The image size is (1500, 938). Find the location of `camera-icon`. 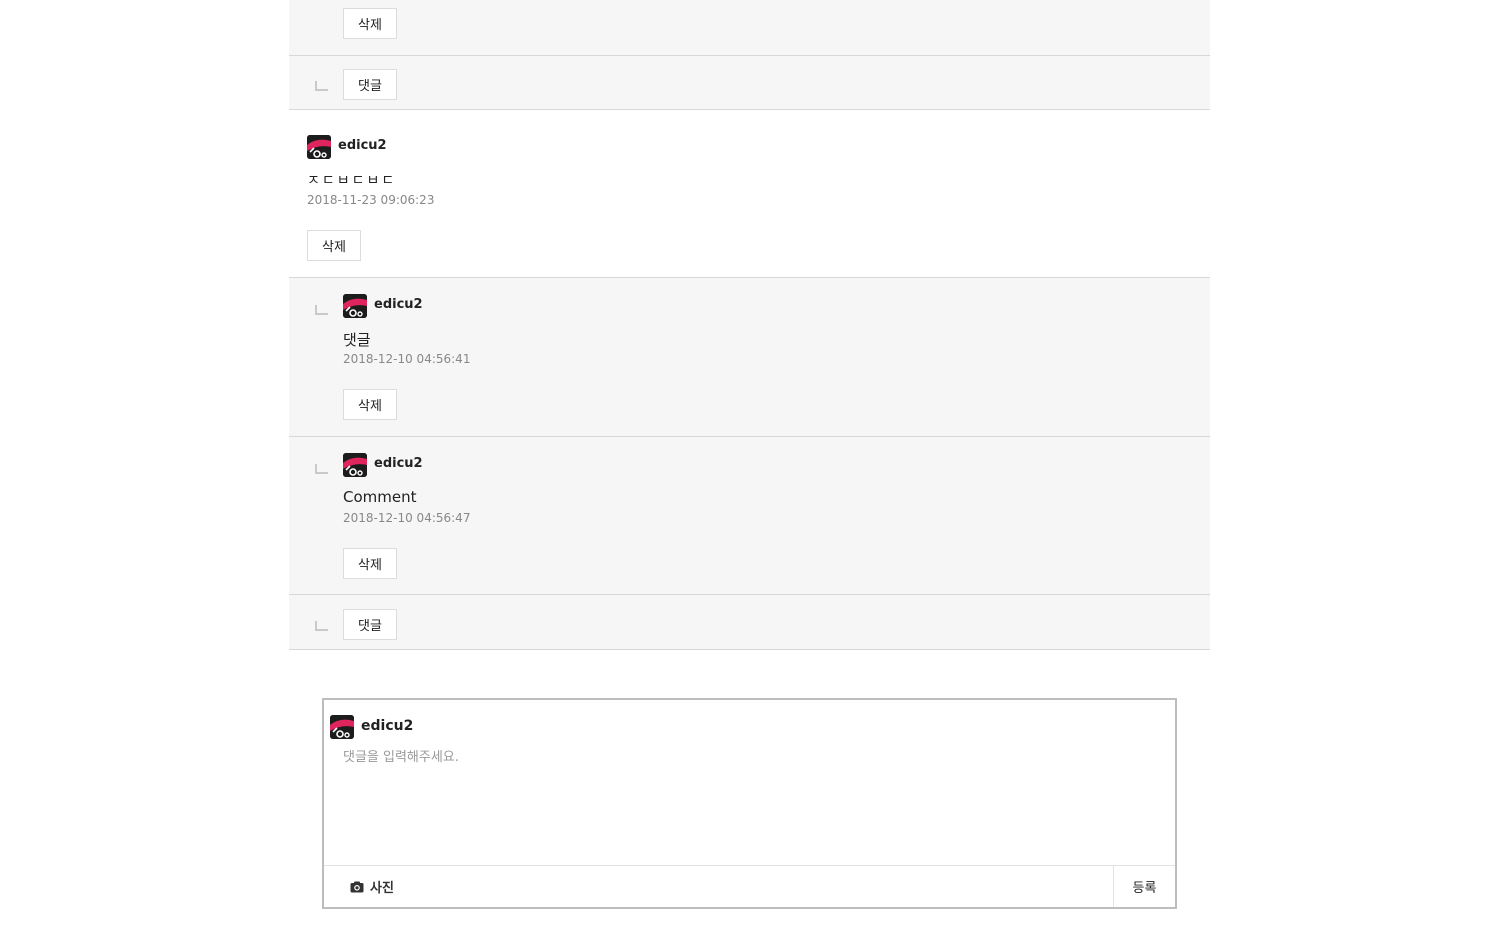

camera-icon is located at coordinates (357, 886).